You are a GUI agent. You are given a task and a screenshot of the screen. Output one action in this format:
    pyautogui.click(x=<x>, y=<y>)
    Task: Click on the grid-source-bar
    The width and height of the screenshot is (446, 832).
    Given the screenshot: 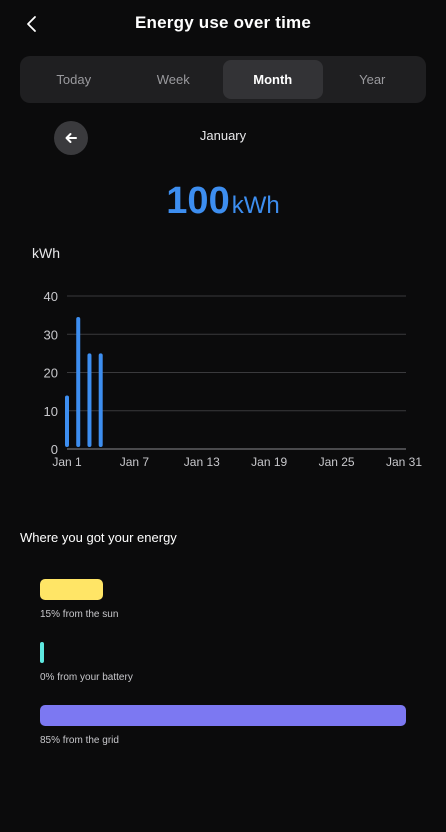 What is the action you would take?
    pyautogui.click(x=223, y=715)
    